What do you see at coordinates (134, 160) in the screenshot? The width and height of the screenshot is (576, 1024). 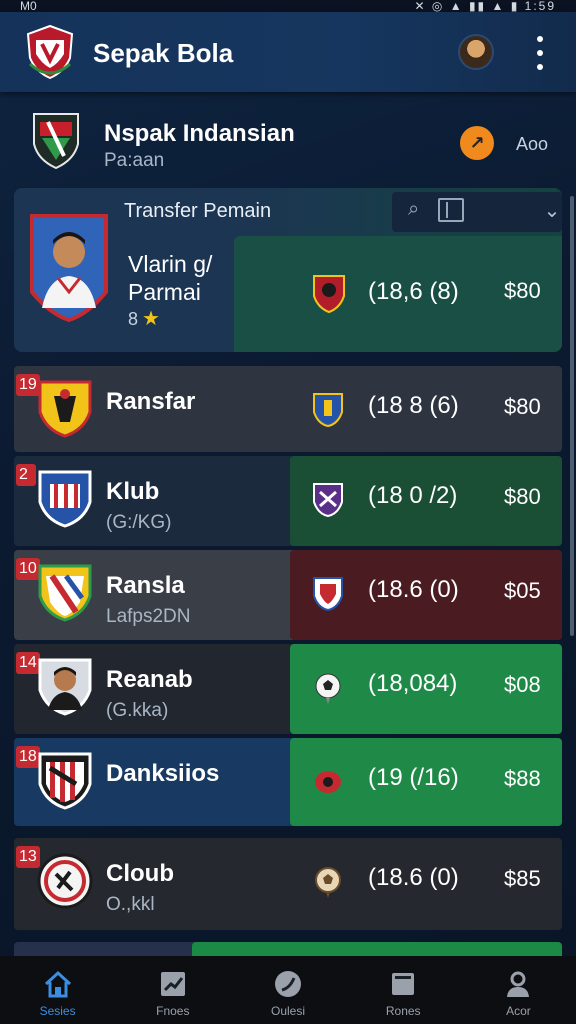 I see `league-subtitle: Pa:aan` at bounding box center [134, 160].